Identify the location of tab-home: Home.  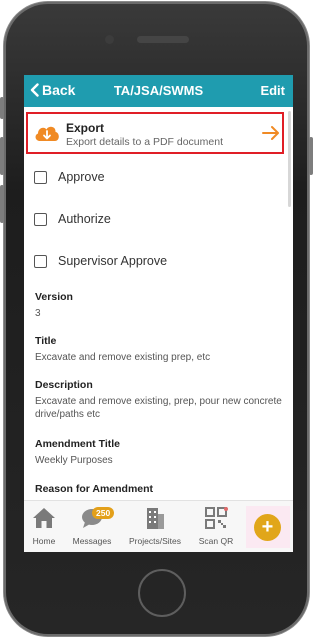
(47, 526).